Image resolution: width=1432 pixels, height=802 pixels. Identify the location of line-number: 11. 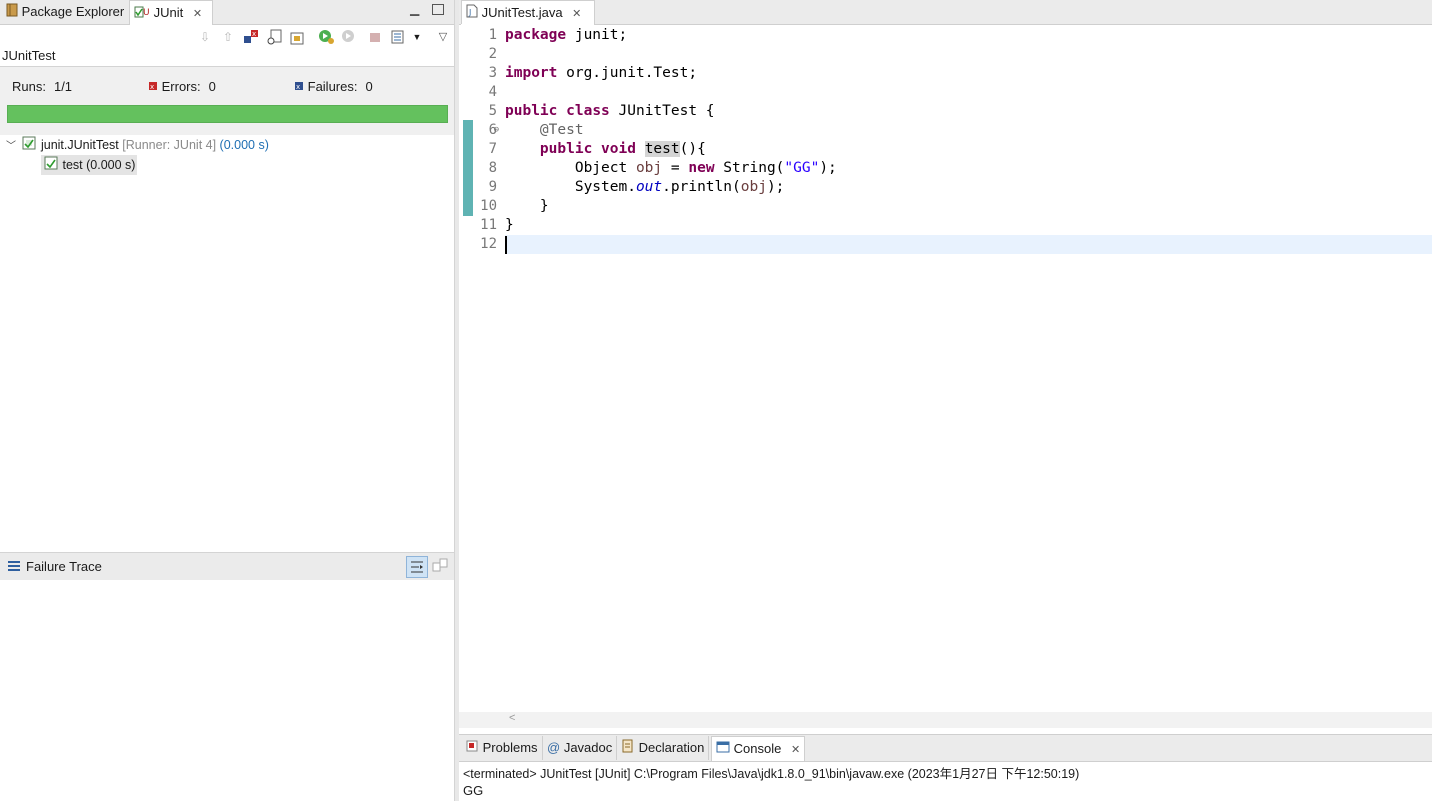
(488, 225).